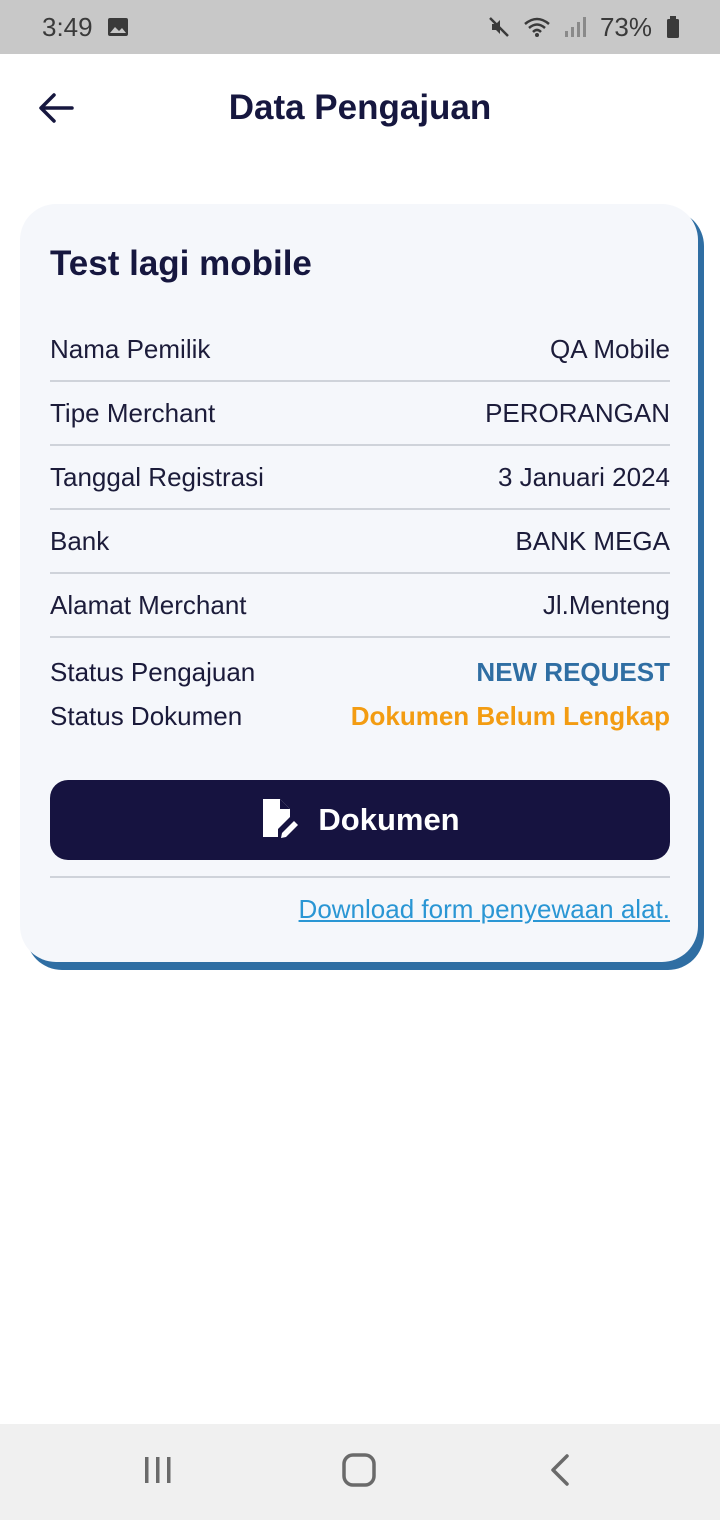 The height and width of the screenshot is (1520, 720). I want to click on document-edit-icon, so click(280, 820).